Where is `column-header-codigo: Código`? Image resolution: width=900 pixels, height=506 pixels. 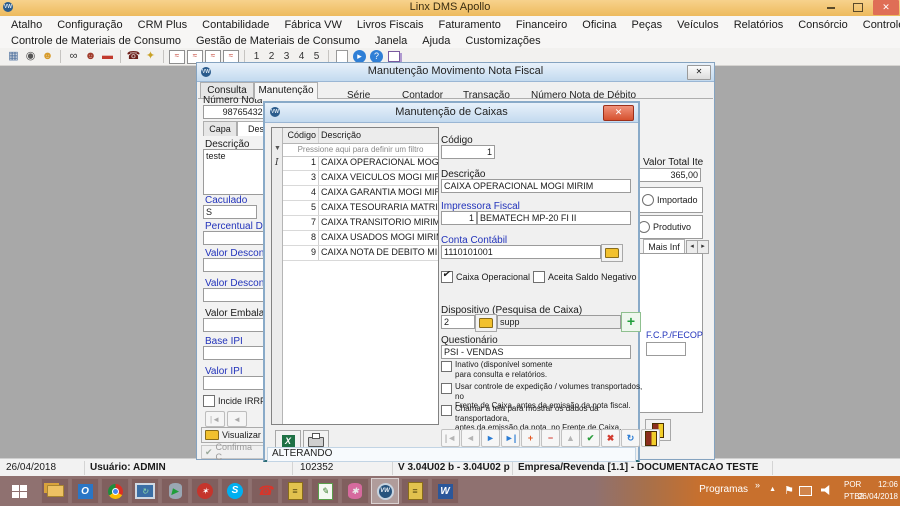 column-header-codigo: Código is located at coordinates (301, 135).